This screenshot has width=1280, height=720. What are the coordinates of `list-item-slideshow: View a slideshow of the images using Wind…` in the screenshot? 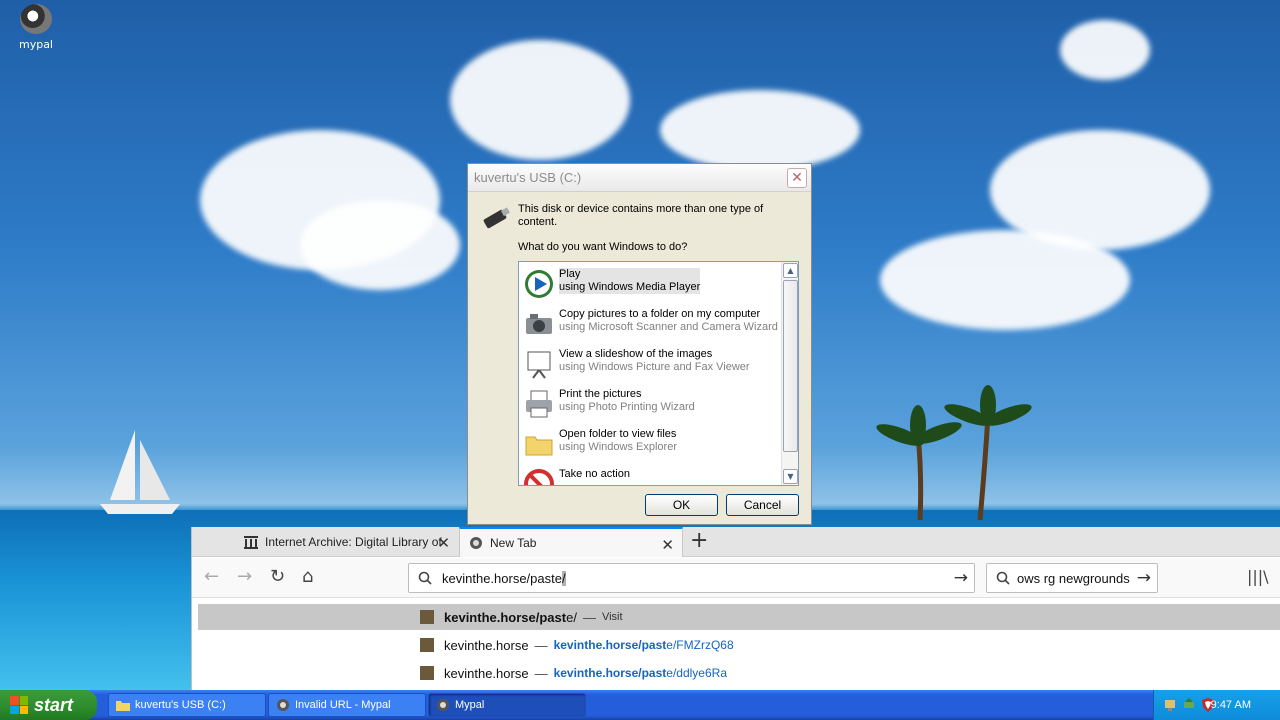 It's located at (651, 362).